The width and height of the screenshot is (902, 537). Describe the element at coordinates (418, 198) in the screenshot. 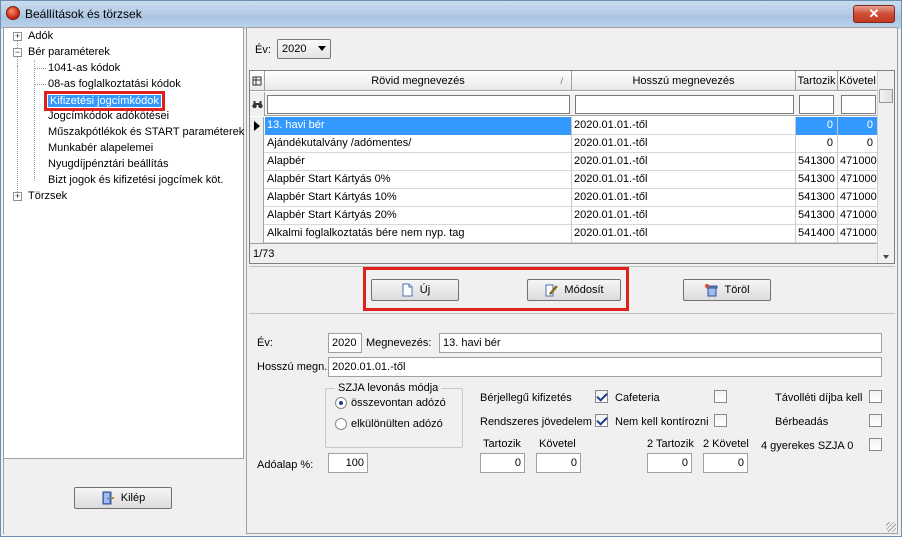

I see `grid-cell: Alapbér Start Kártyás 10%` at that location.